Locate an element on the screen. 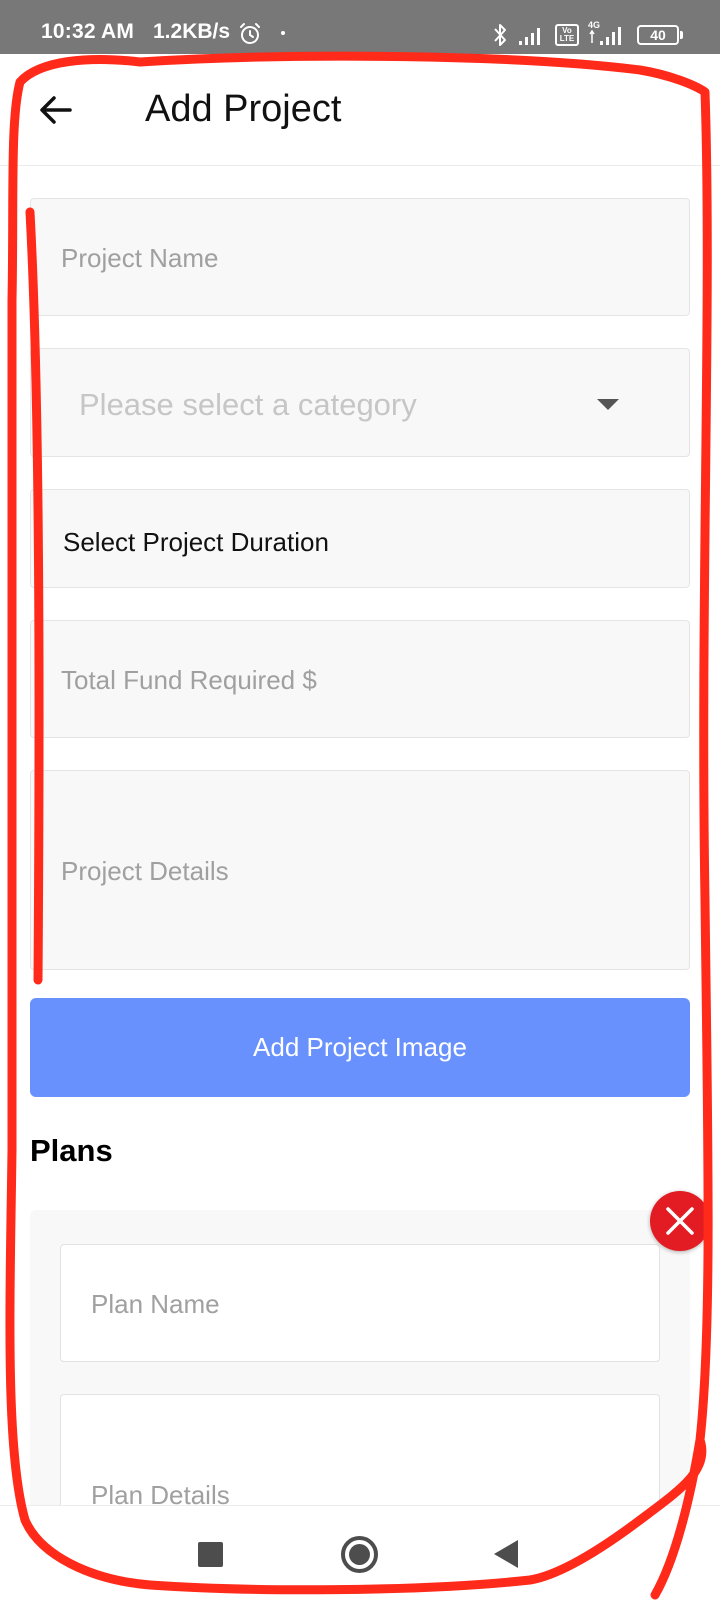  add-project-image-button: Add Project Image is located at coordinates (360, 1047).